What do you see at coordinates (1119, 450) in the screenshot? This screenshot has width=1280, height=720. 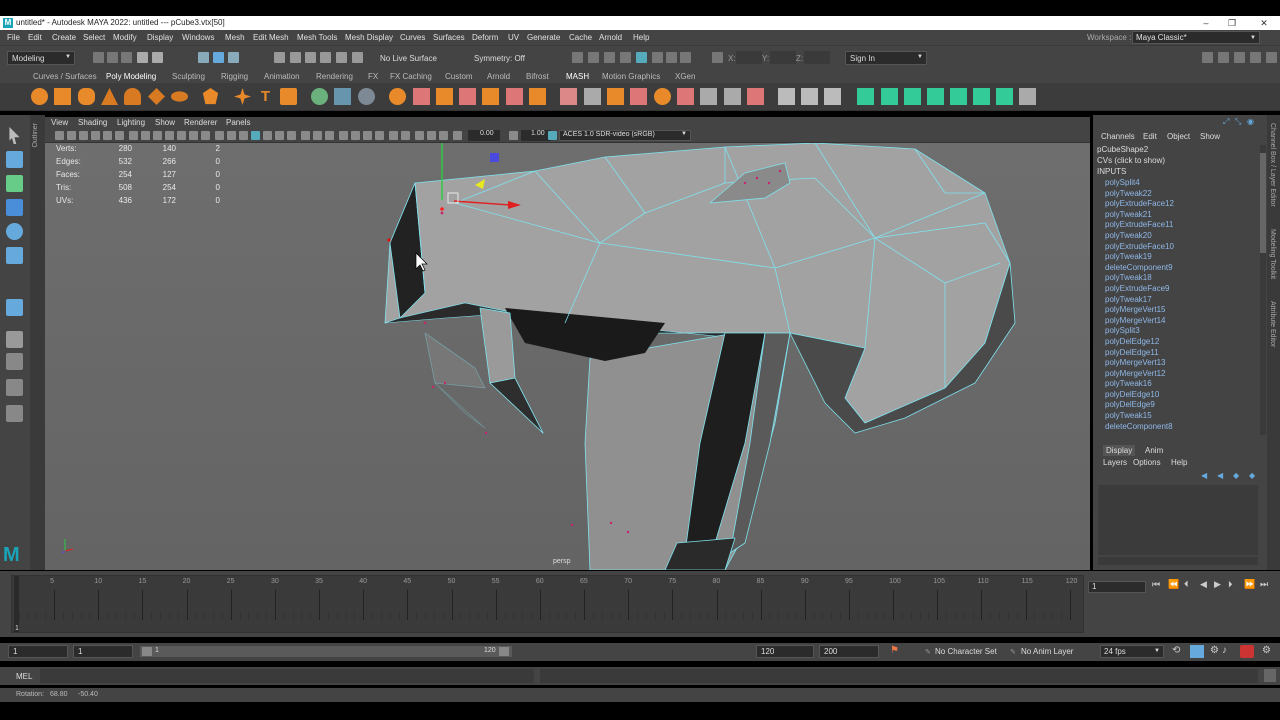 I see `layer-tab-display: Display` at bounding box center [1119, 450].